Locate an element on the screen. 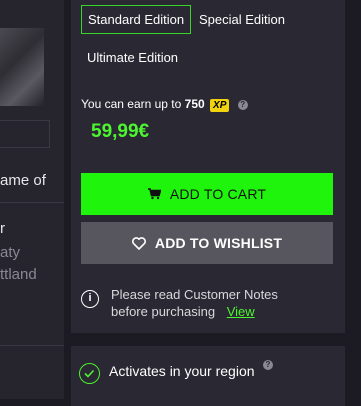 The width and height of the screenshot is (361, 406). region-activation-label: Activates in your region is located at coordinates (182, 371).